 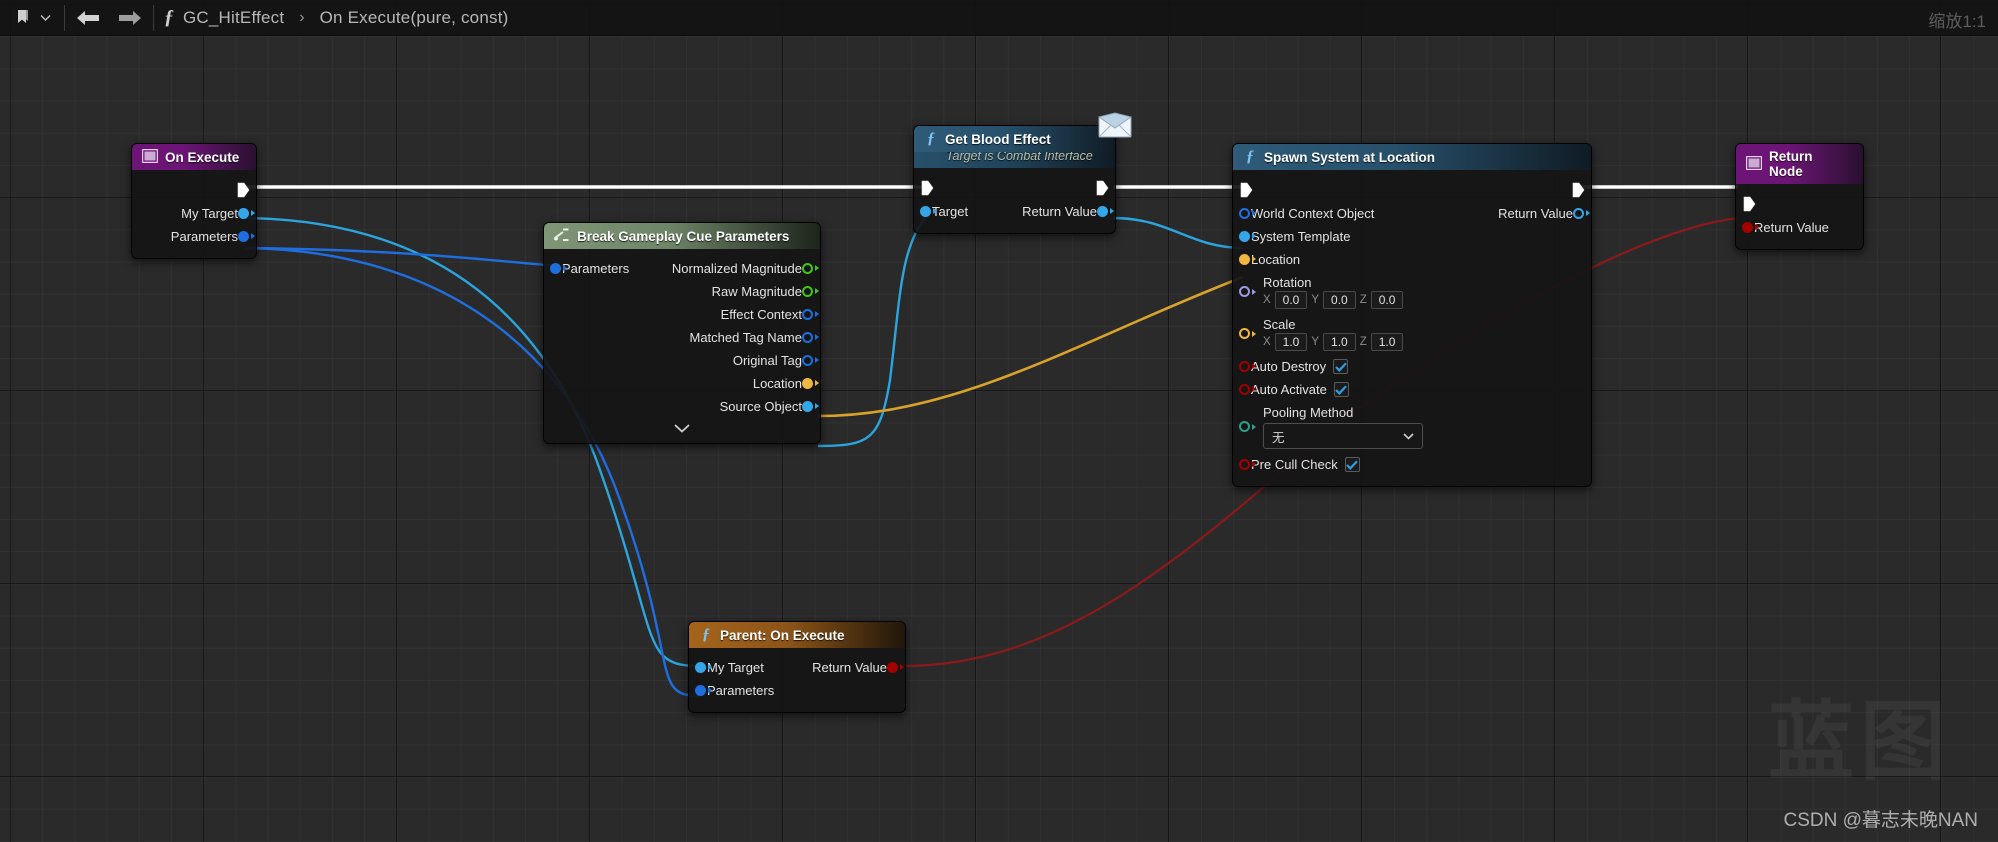 What do you see at coordinates (999, 18) in the screenshot?
I see `graph-toolbar: ƒ GC_HitEffect › On Execute(pure, const)` at bounding box center [999, 18].